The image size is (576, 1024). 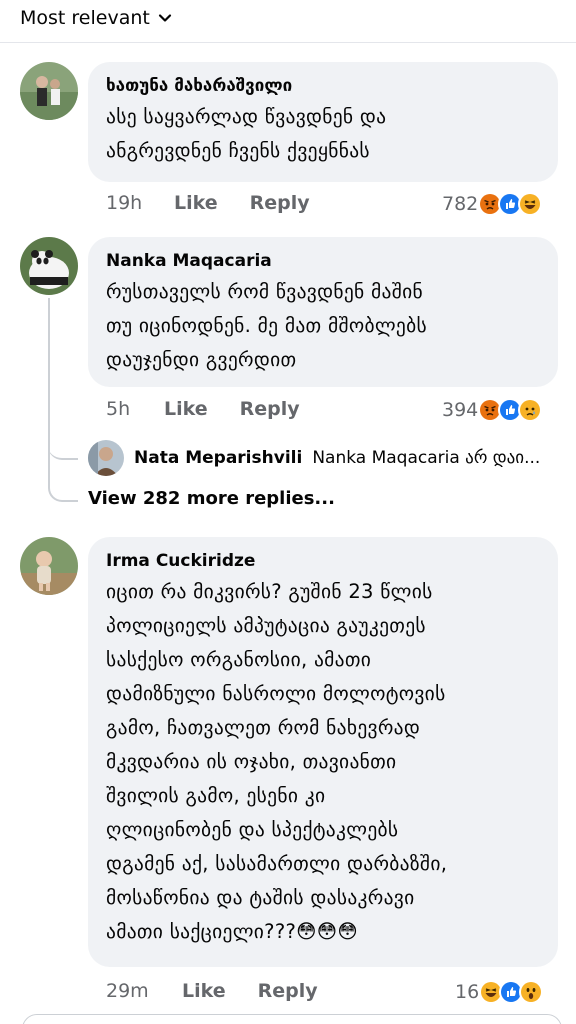 I want to click on sad-emoji-icon, so click(x=530, y=410).